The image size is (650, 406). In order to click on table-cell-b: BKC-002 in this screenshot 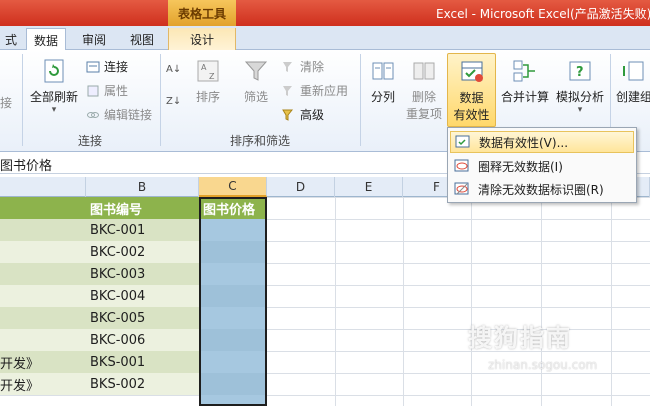, I will do `click(142, 252)`.